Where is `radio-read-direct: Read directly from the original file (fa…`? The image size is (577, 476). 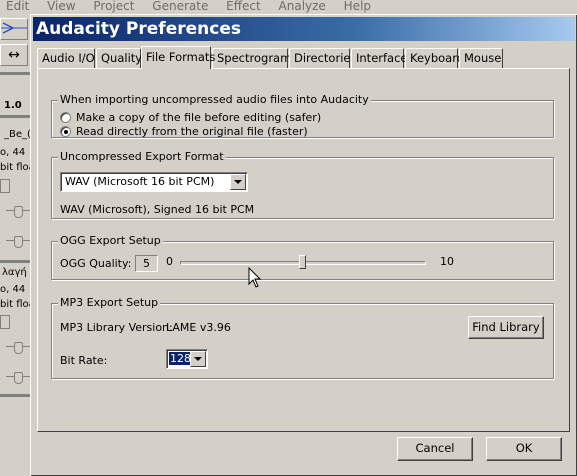
radio-read-direct: Read directly from the original file (fa… is located at coordinates (184, 131).